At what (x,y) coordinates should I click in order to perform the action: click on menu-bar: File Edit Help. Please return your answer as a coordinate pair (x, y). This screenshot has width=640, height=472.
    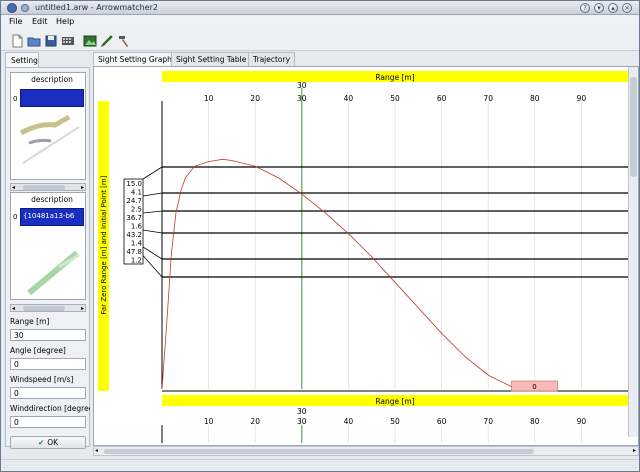
    Looking at the image, I should click on (320, 22).